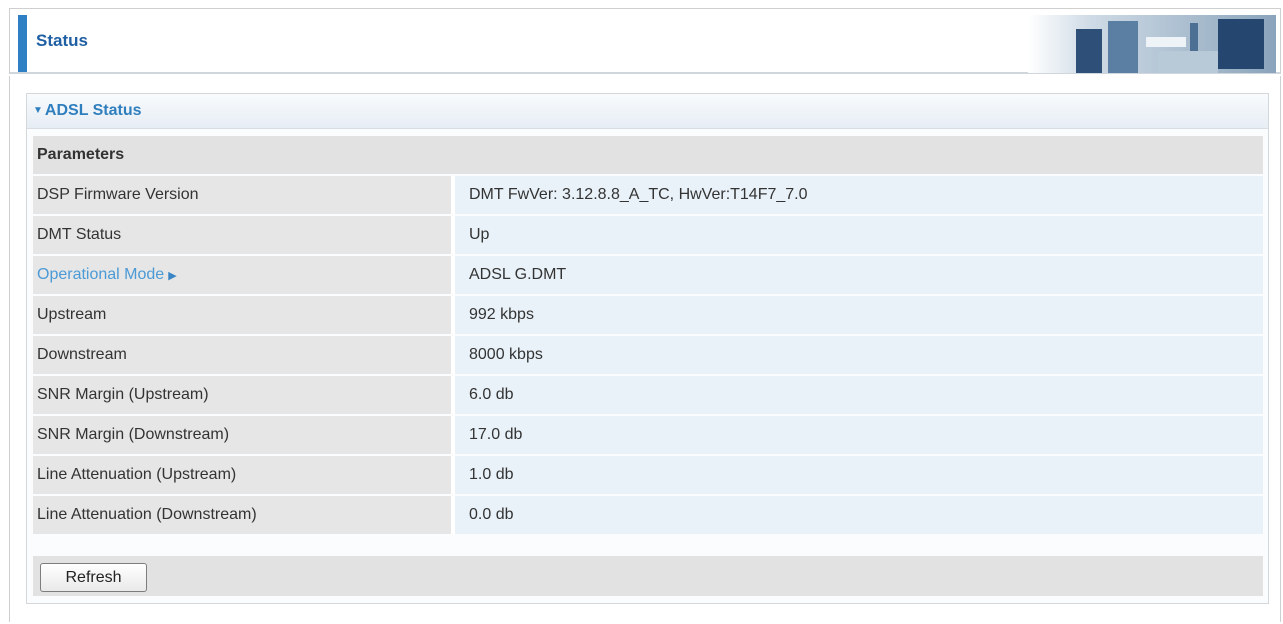 The image size is (1283, 624). What do you see at coordinates (244, 315) in the screenshot?
I see `row-label: Upstream` at bounding box center [244, 315].